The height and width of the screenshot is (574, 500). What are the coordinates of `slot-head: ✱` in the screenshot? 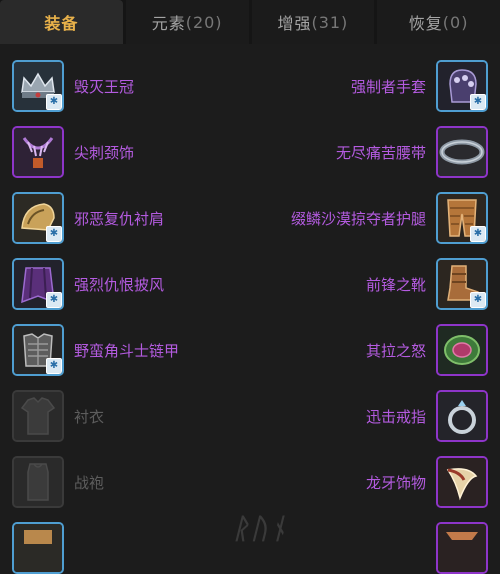 It's located at (38, 86).